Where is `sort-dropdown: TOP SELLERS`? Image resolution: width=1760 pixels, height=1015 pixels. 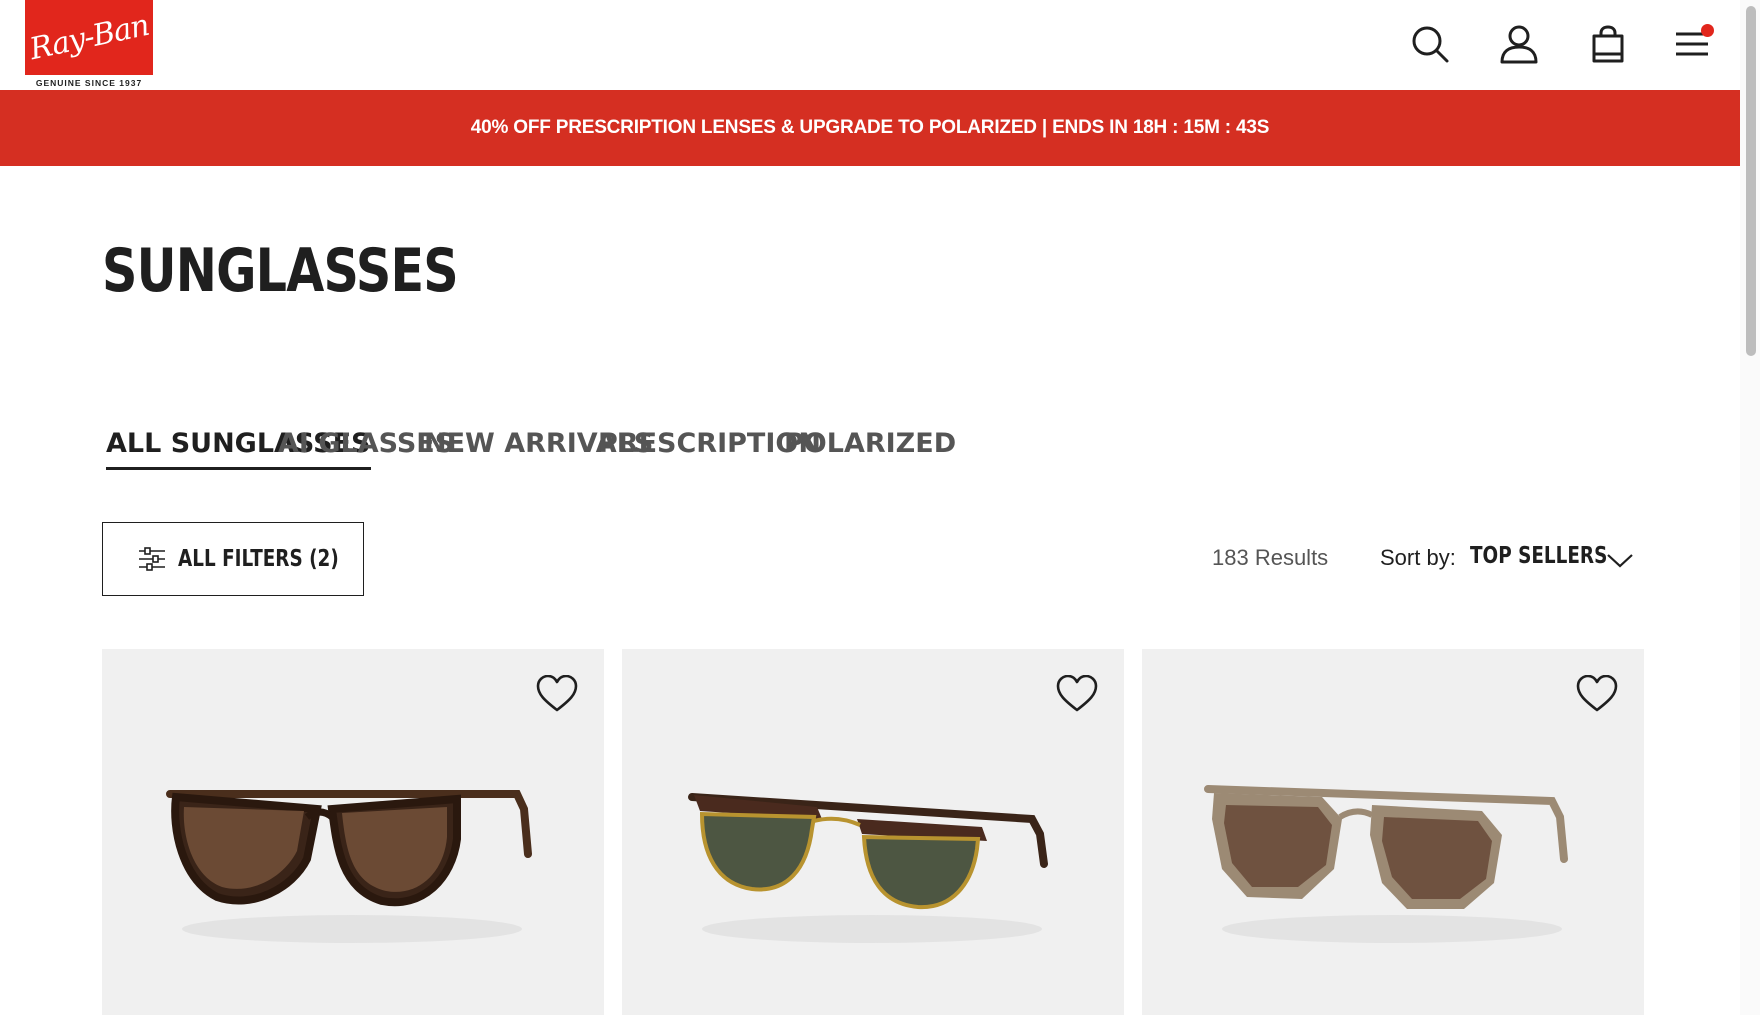 sort-dropdown: TOP SELLERS is located at coordinates (1538, 556).